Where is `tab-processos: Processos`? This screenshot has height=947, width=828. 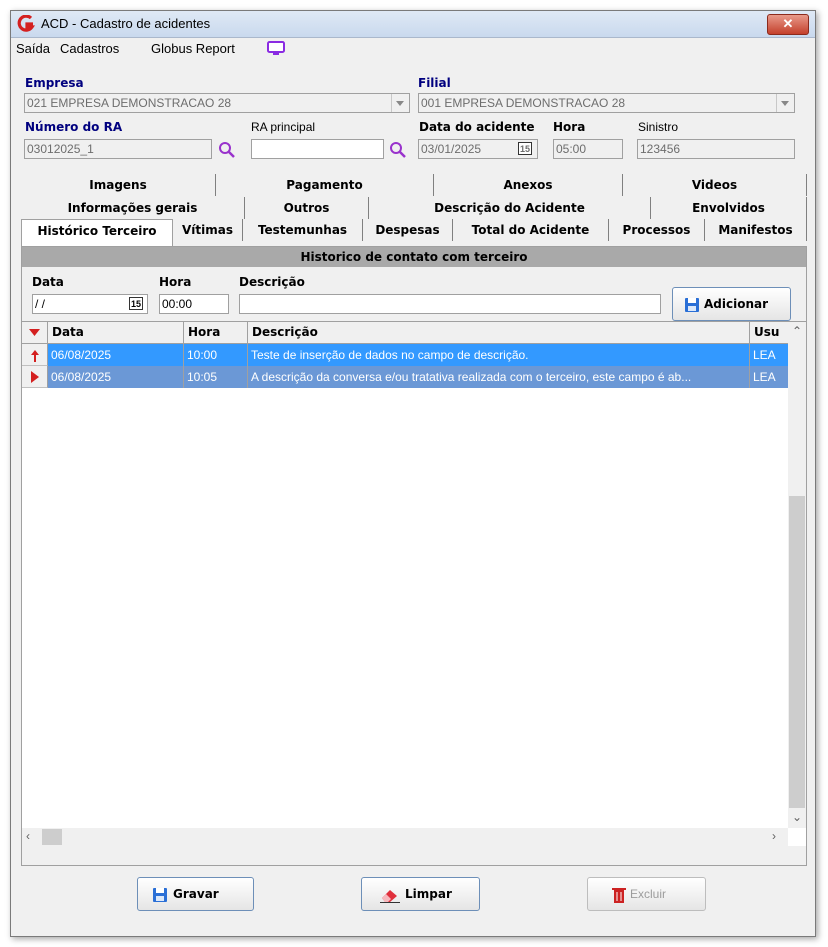
tab-processos: Processos is located at coordinates (657, 230).